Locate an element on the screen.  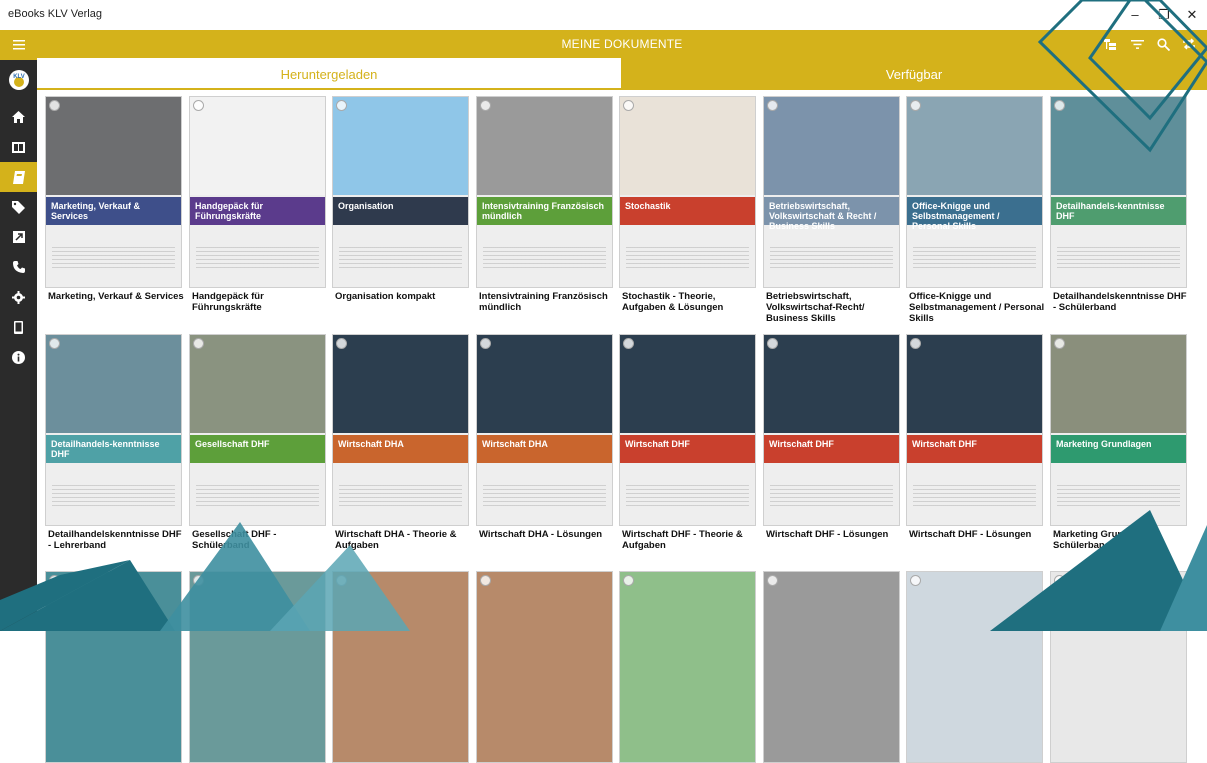
deco-diamond-inner is located at coordinates (1147, 60).